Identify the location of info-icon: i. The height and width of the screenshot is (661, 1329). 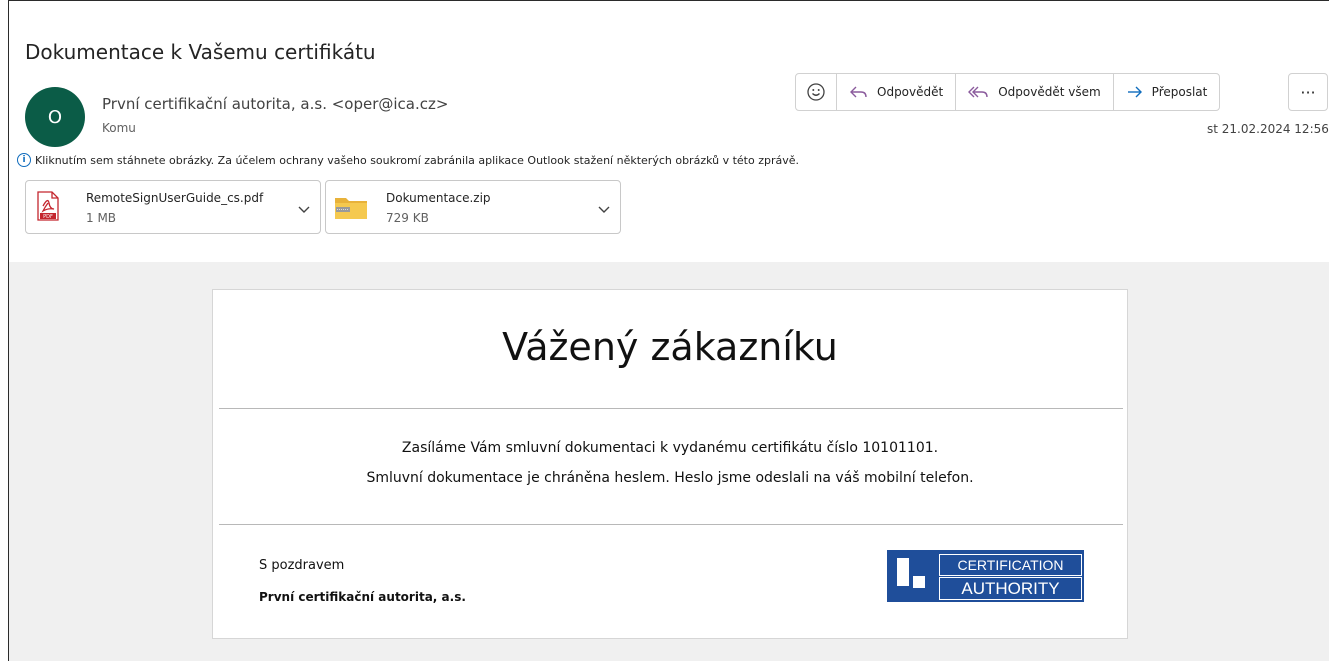
(24, 160).